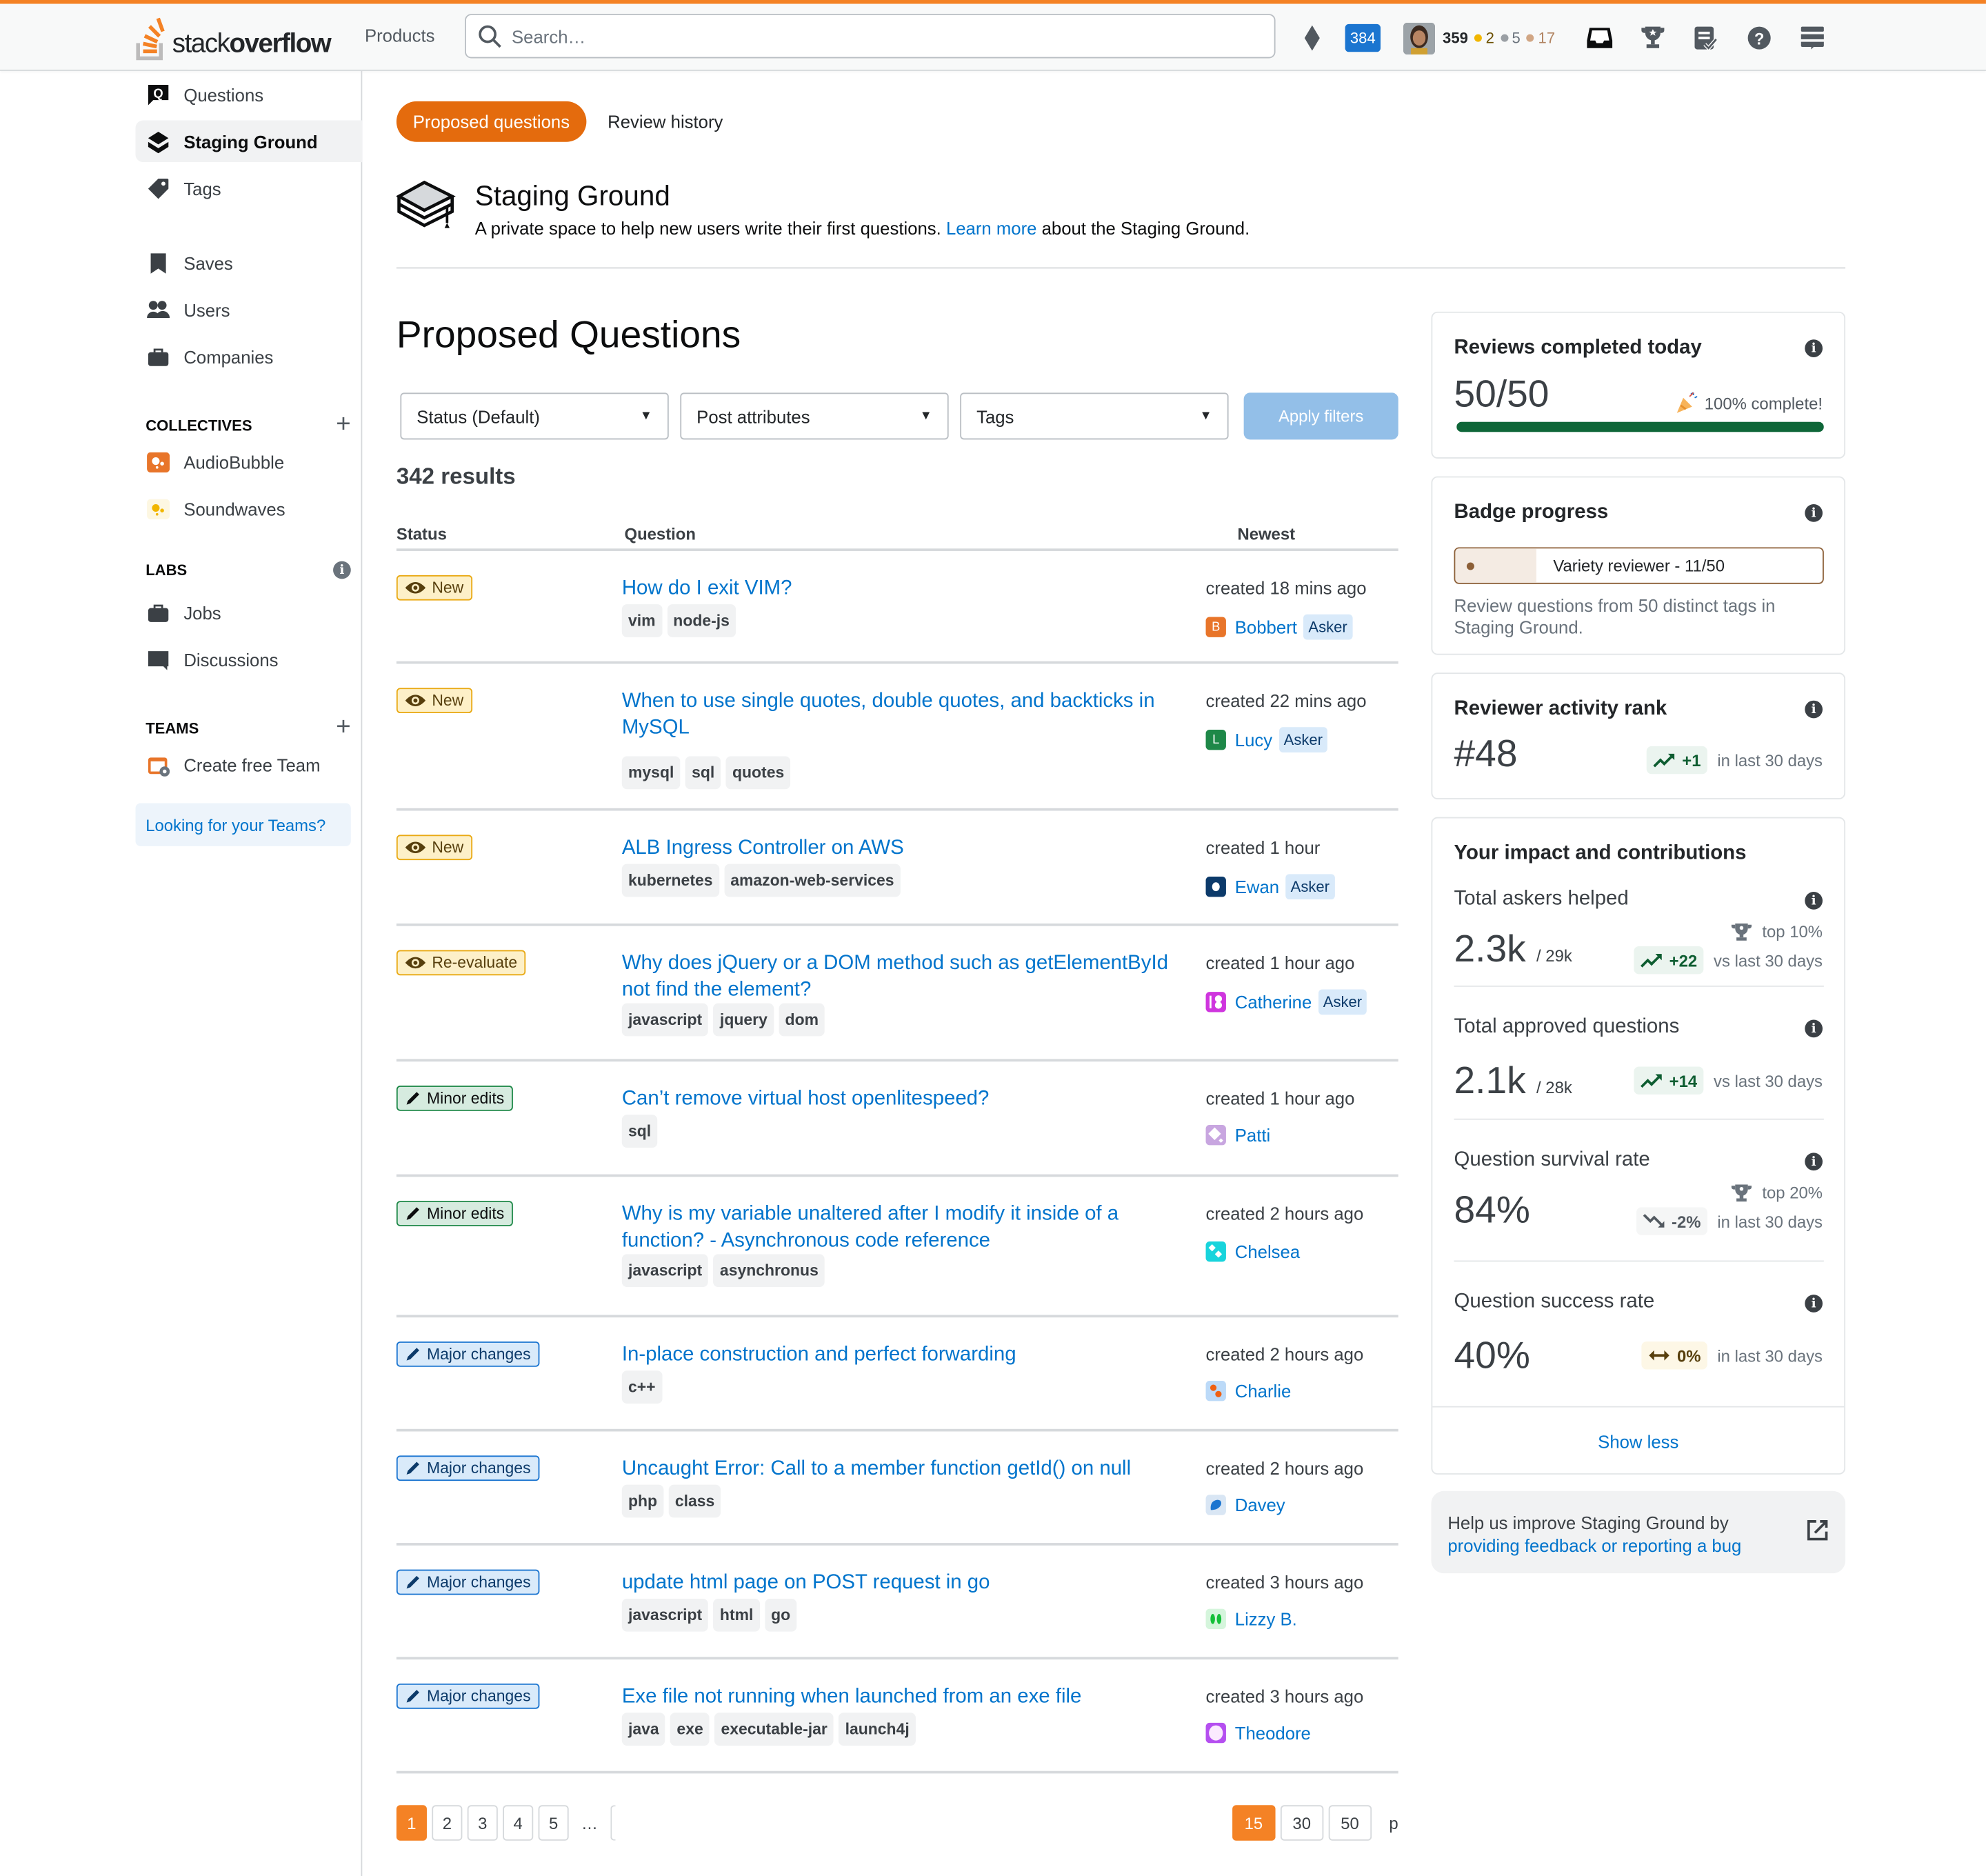 The height and width of the screenshot is (1876, 1986). What do you see at coordinates (903, 848) in the screenshot?
I see `question-title-link: ALB Ingress Controller on AWS` at bounding box center [903, 848].